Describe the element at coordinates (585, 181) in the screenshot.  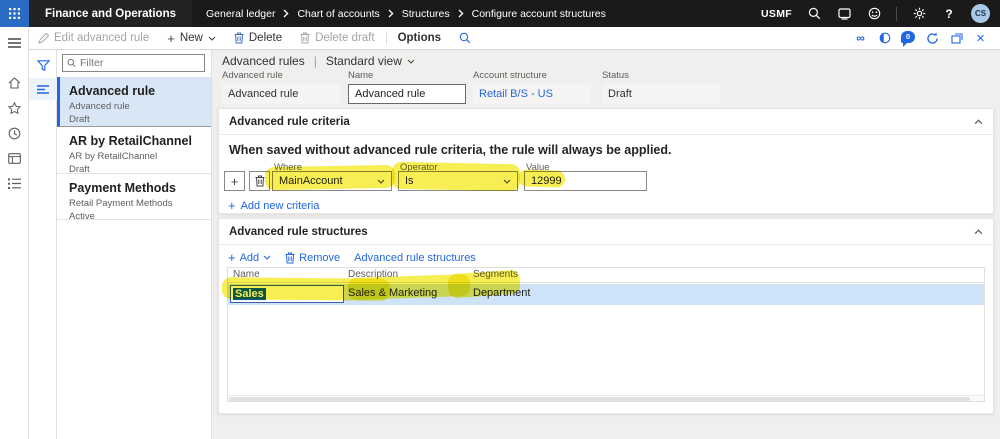
I see `value-input` at that location.